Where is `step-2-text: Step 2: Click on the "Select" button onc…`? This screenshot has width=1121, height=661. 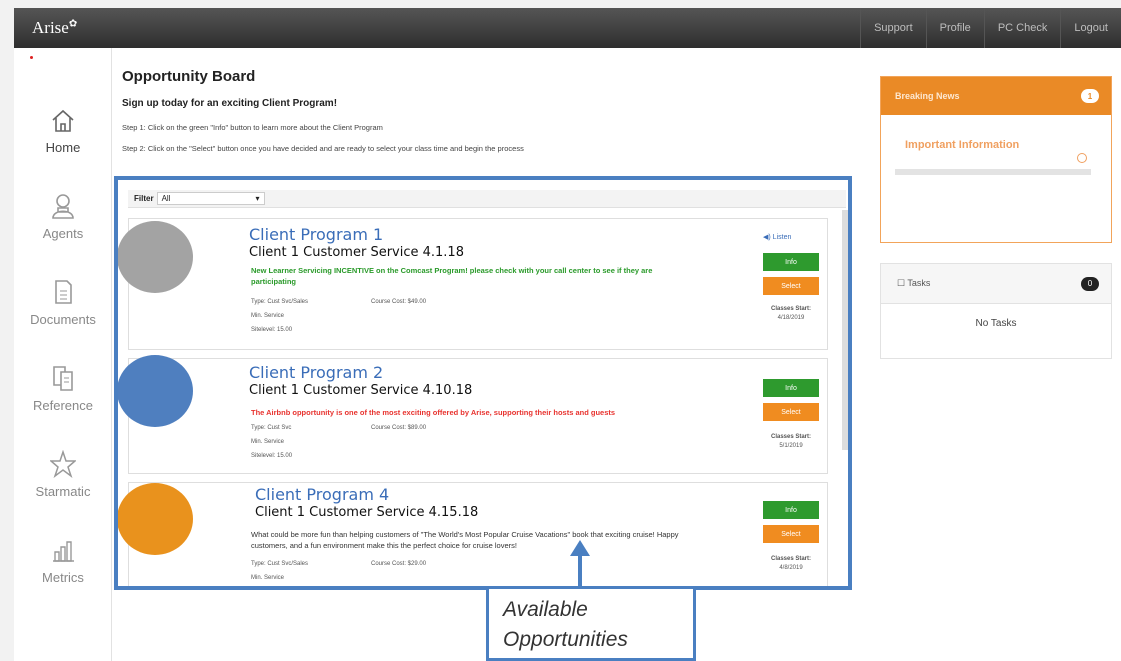
step-2-text: Step 2: Click on the "Select" button onc… is located at coordinates (323, 148).